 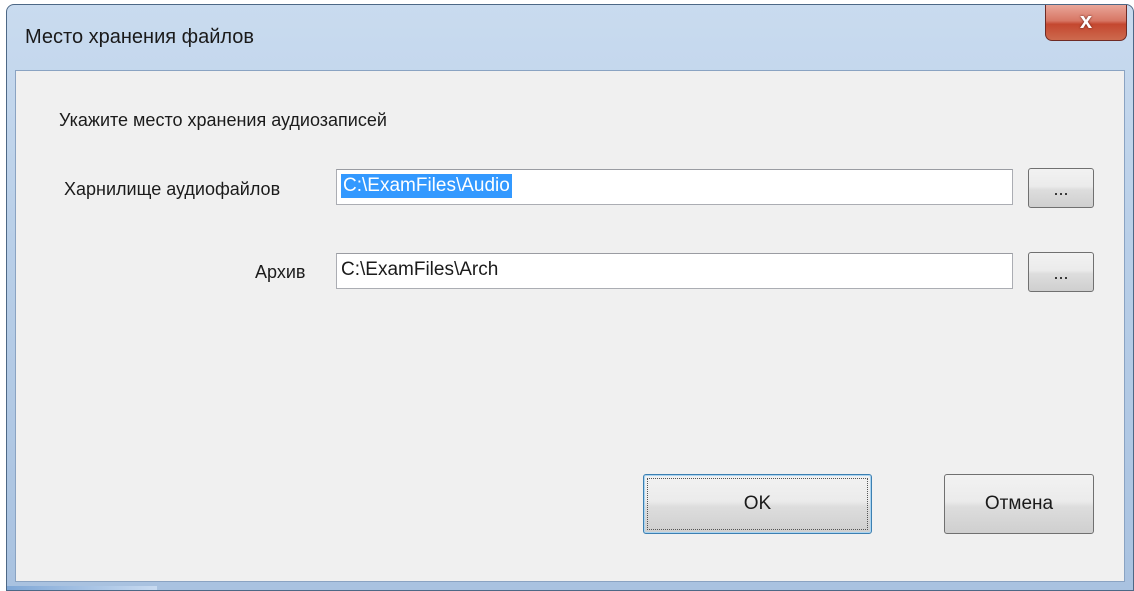 What do you see at coordinates (570, 38) in the screenshot?
I see `title-bar: Место хранения файлов x` at bounding box center [570, 38].